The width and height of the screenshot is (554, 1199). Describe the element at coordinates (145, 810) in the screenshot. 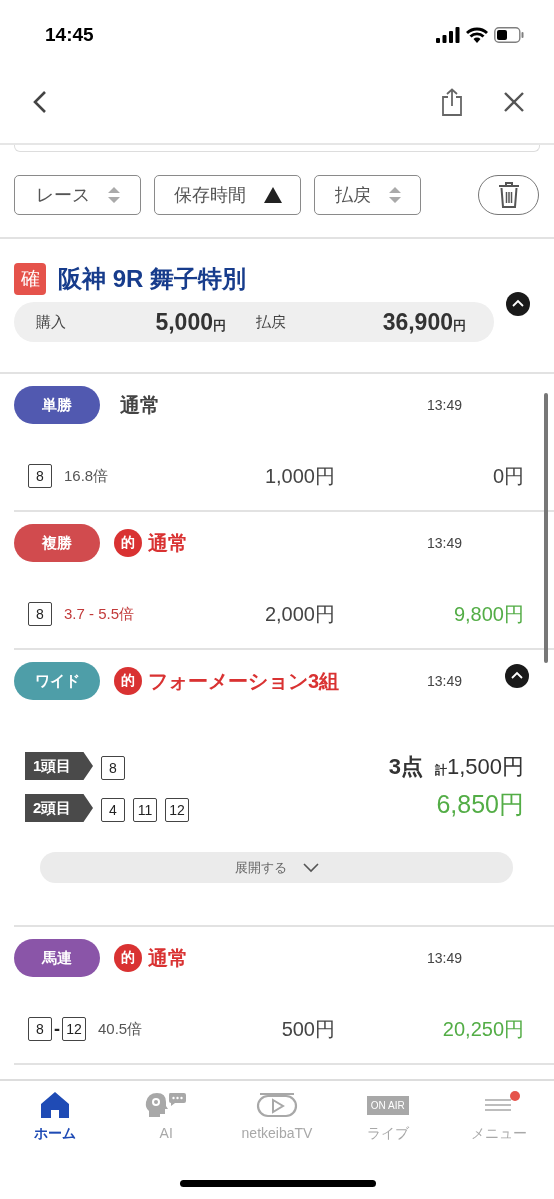

I see `horse-number: 11` at that location.